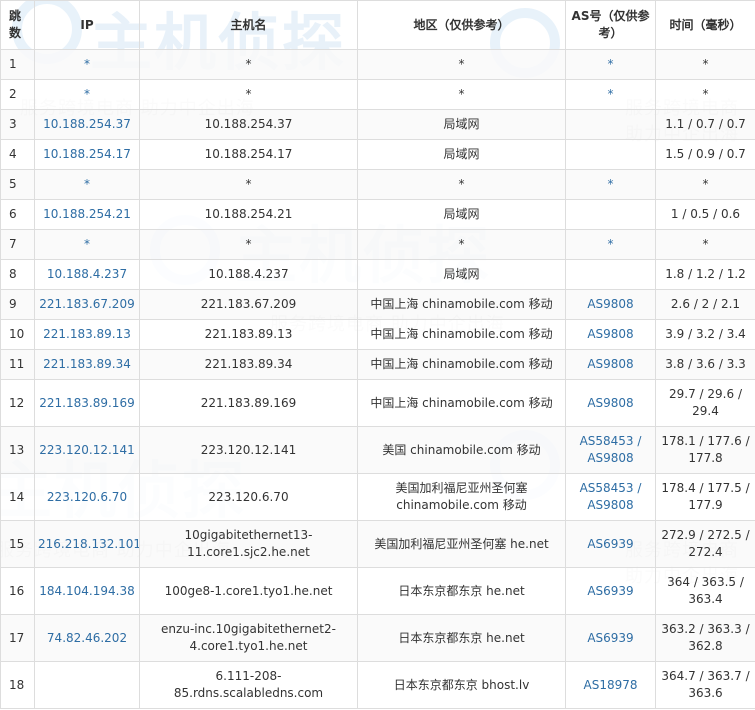  Describe the element at coordinates (248, 124) in the screenshot. I see `hostname-cell: 10.188.254.37` at that location.